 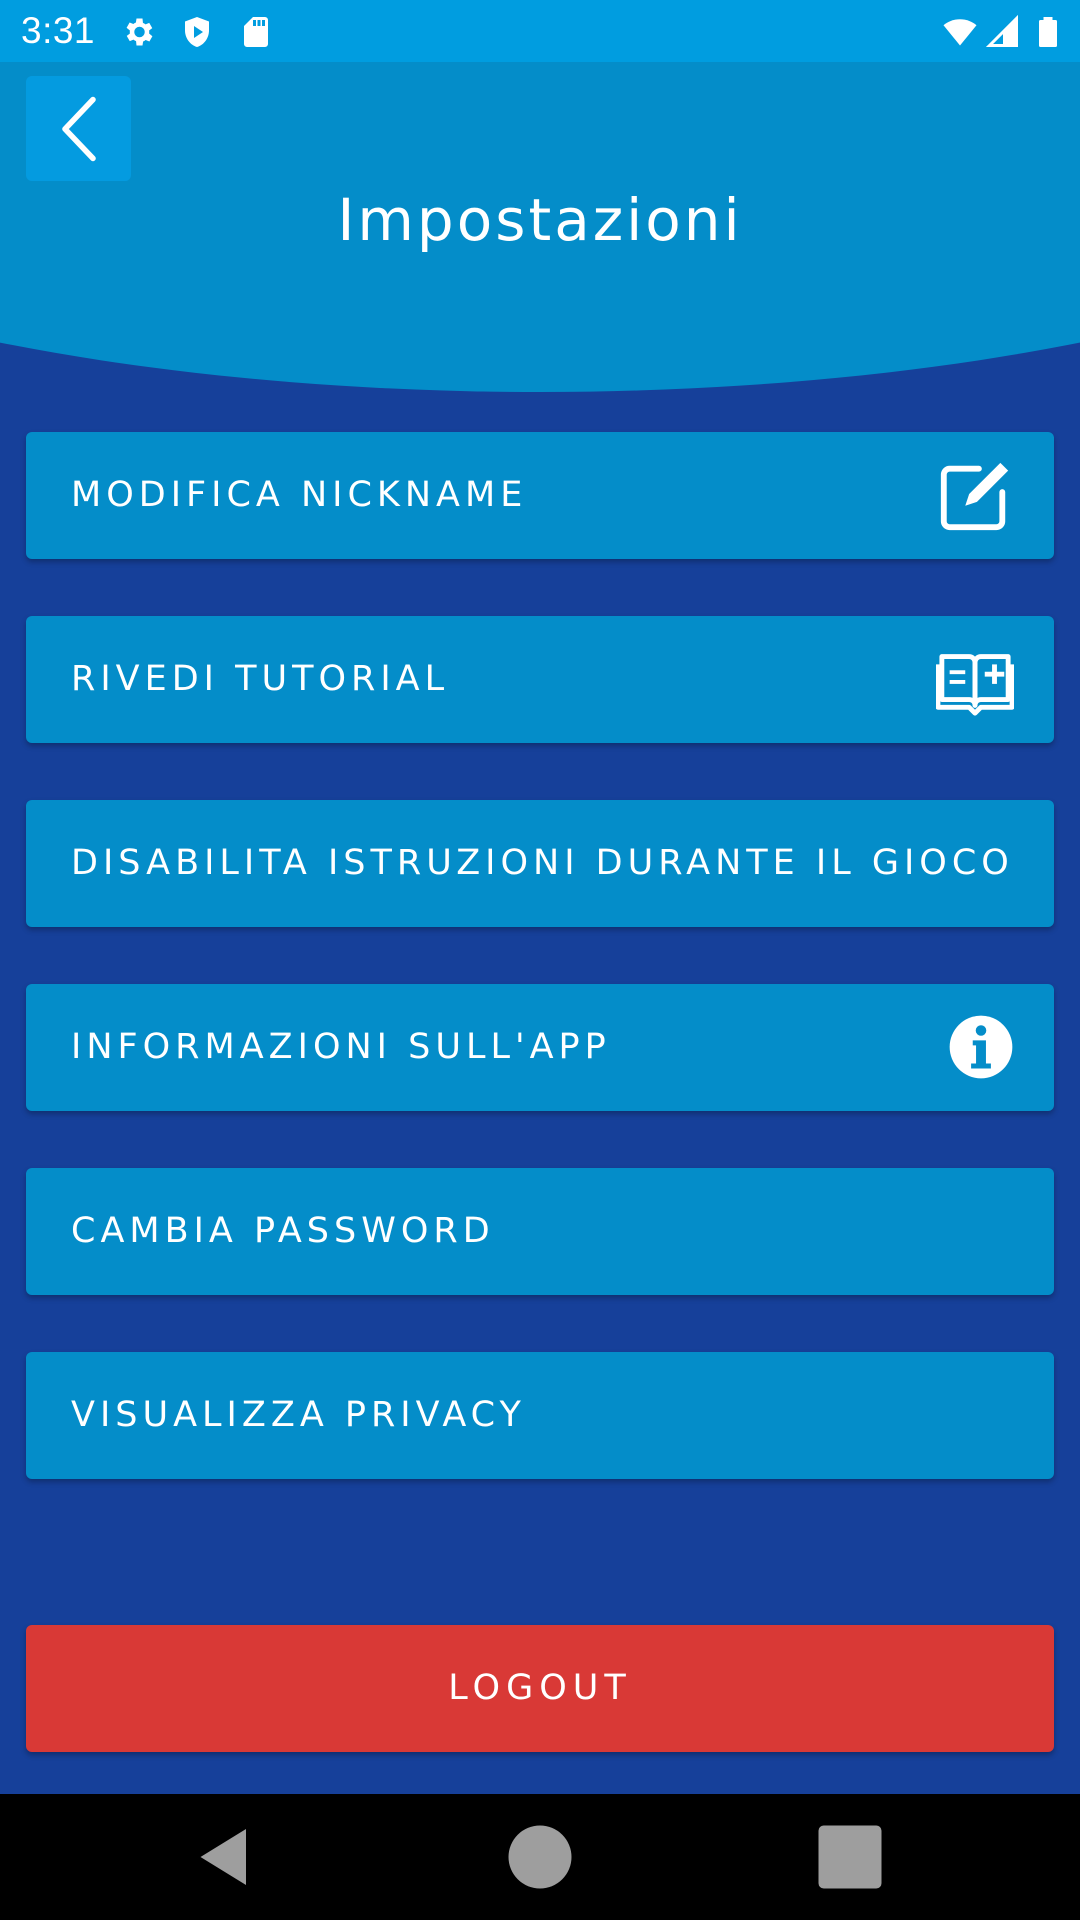 I want to click on logout-button: LOGOUT, so click(x=540, y=1688).